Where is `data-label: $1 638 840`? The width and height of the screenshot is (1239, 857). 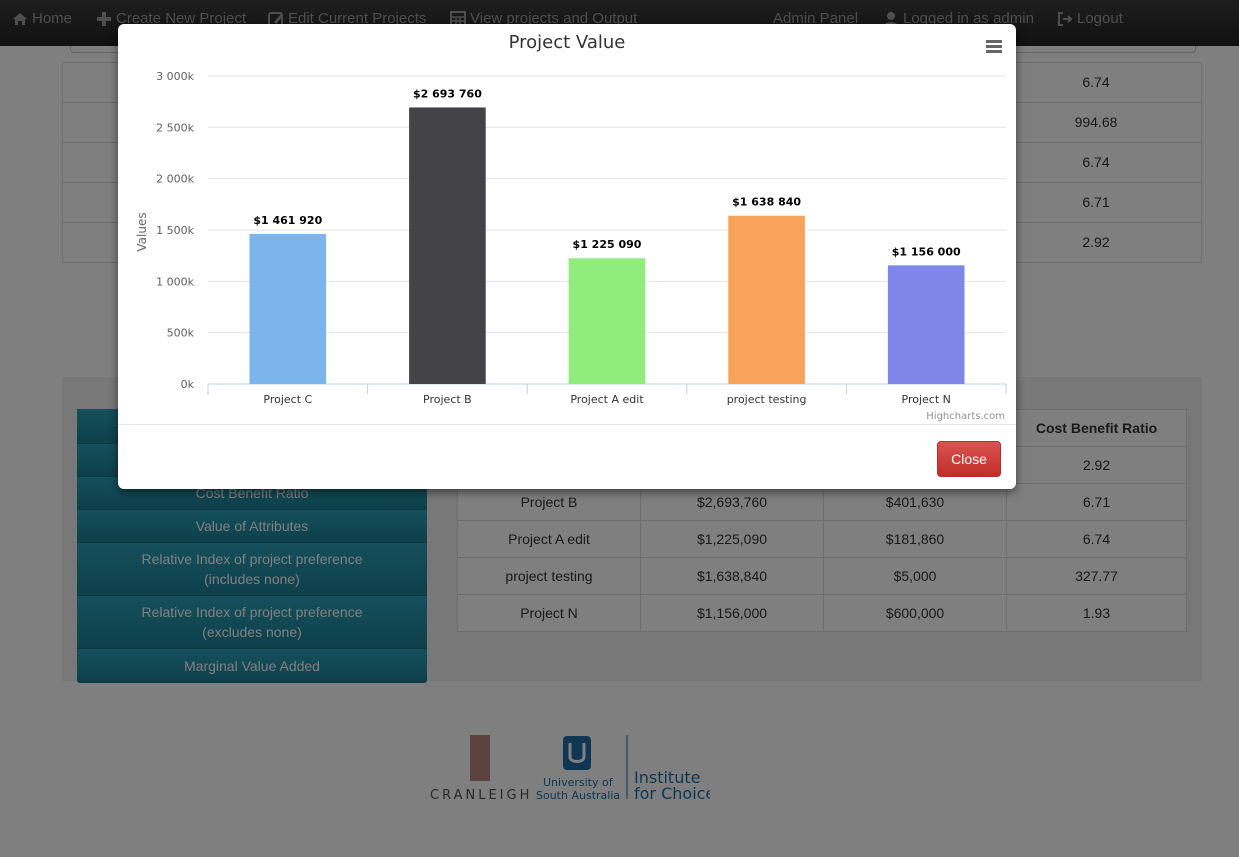 data-label: $1 638 840 is located at coordinates (766, 202).